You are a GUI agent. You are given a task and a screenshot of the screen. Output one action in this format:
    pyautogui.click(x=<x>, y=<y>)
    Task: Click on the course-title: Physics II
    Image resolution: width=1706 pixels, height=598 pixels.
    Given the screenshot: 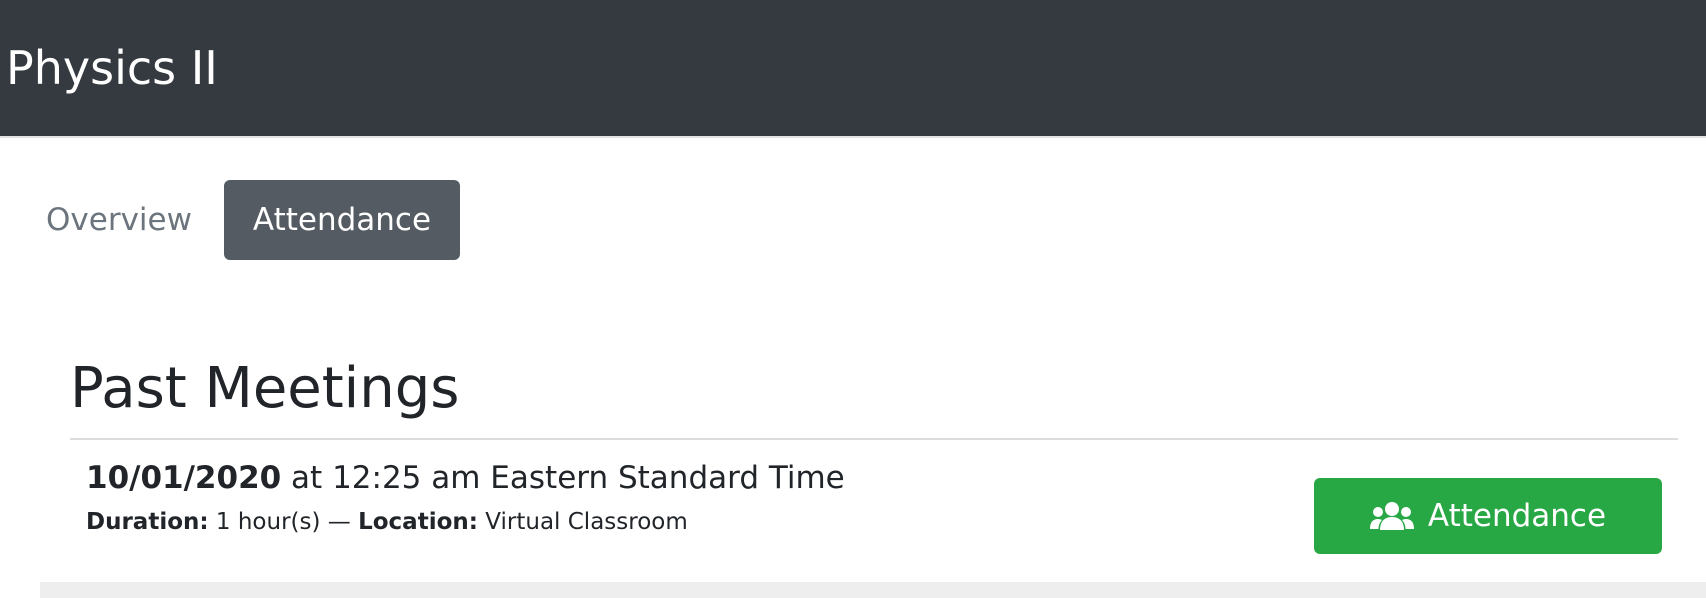 What is the action you would take?
    pyautogui.click(x=112, y=68)
    